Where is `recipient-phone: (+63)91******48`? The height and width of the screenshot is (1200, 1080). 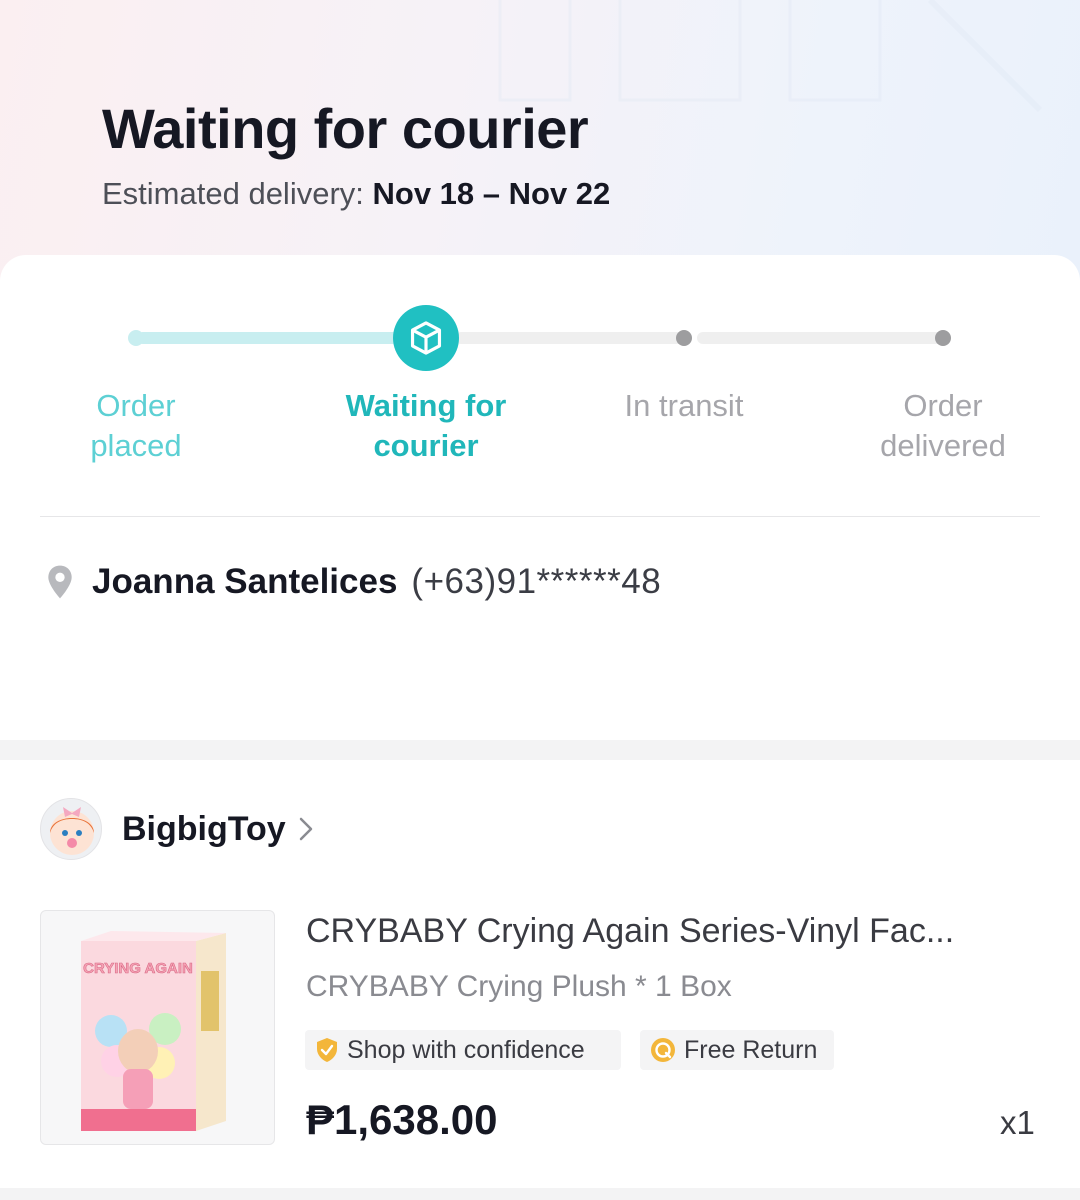 recipient-phone: (+63)91******48 is located at coordinates (536, 581).